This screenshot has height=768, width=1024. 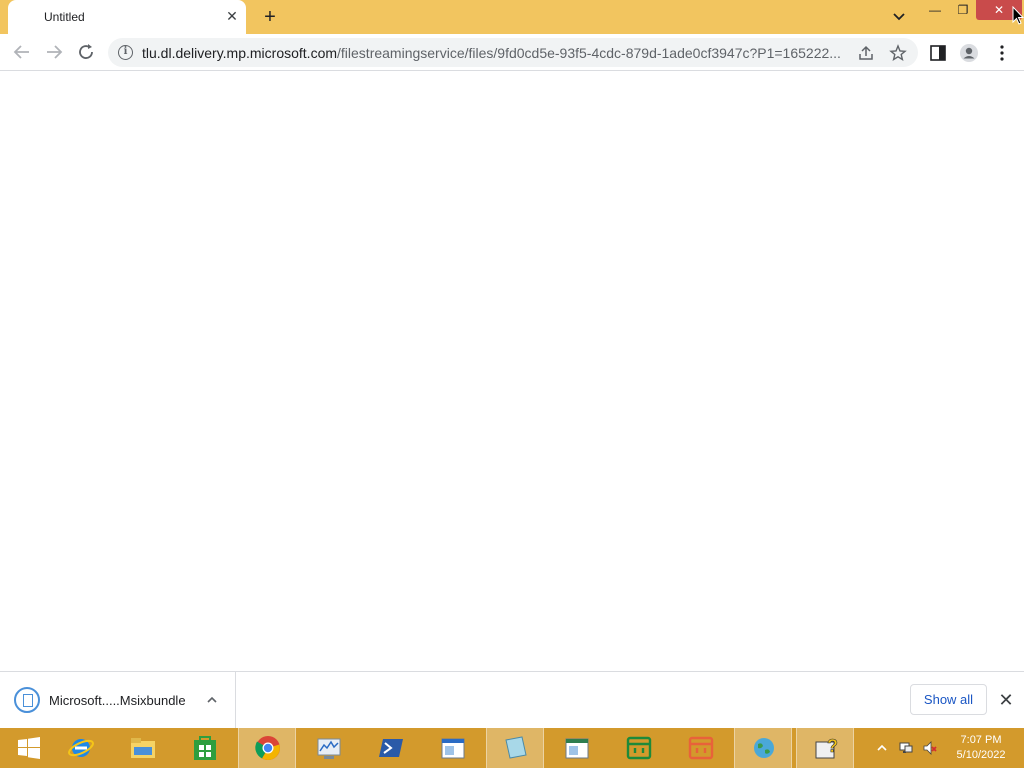 I want to click on network-status-icon, so click(x=906, y=748).